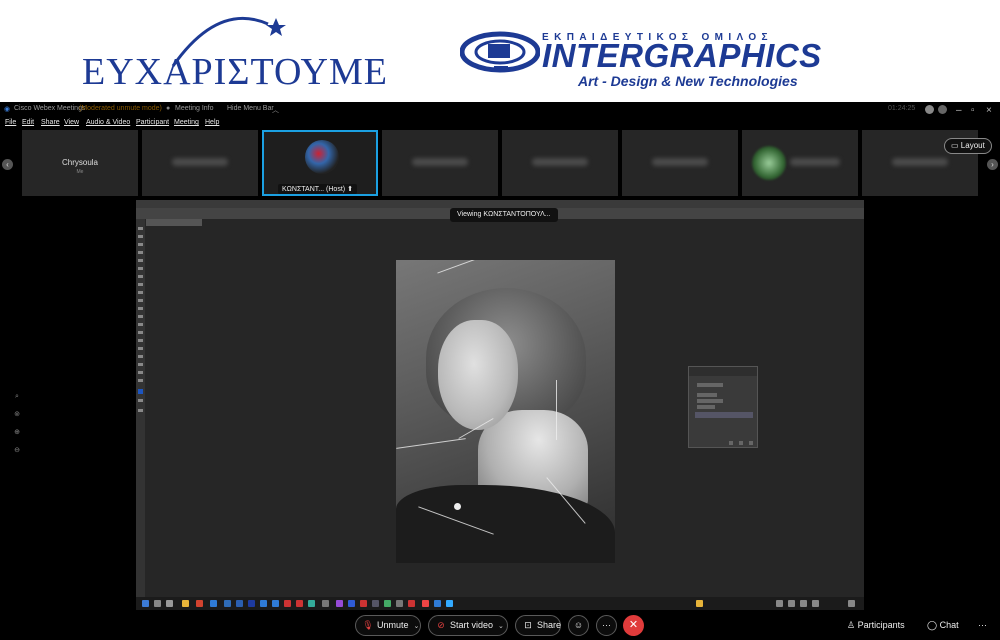  Describe the element at coordinates (314, 189) in the screenshot. I see `host-name: ΚΩΝΣΤΑΝΤ... (Host)` at that location.